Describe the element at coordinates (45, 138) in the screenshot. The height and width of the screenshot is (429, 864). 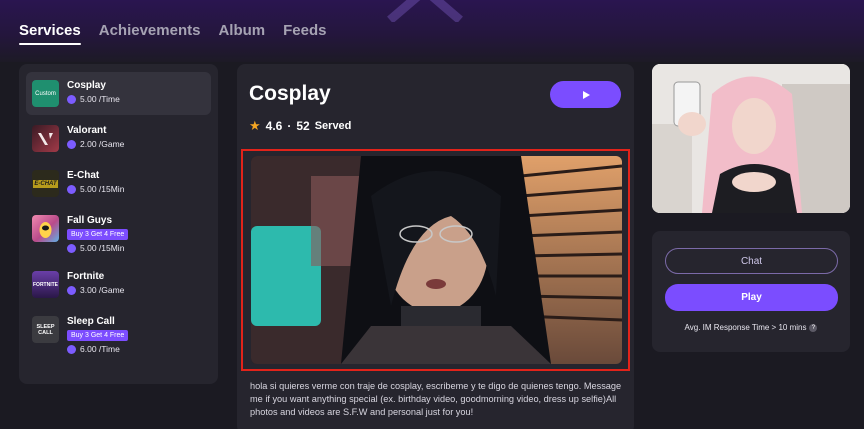
I see `valorant-game-icon` at that location.